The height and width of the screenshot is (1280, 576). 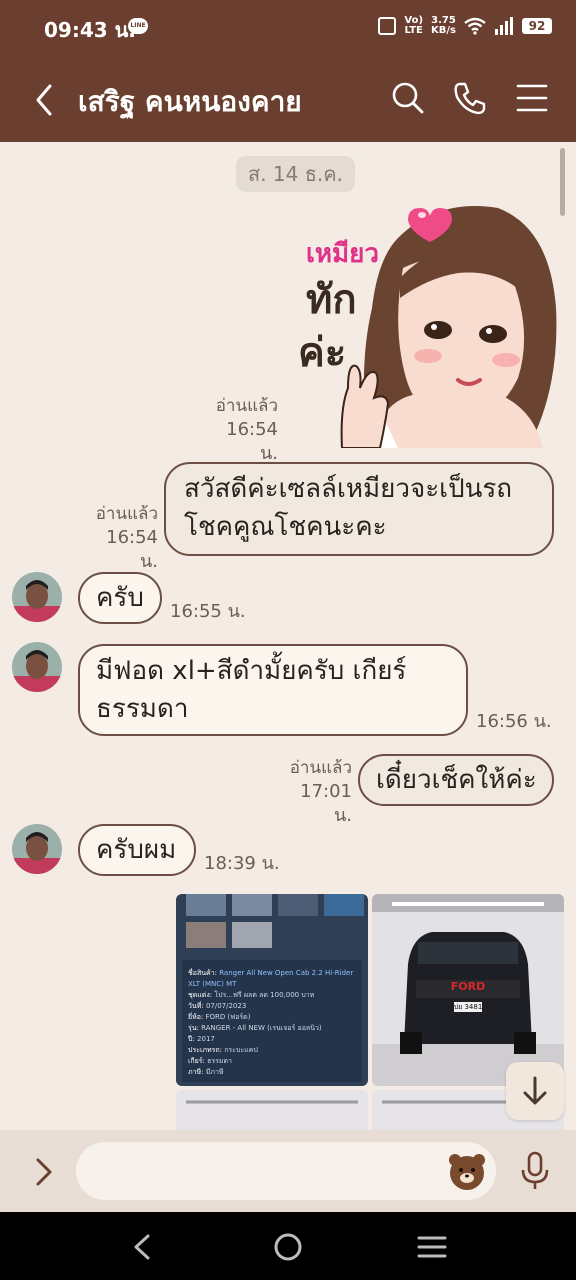 I want to click on search-icon, so click(x=408, y=98).